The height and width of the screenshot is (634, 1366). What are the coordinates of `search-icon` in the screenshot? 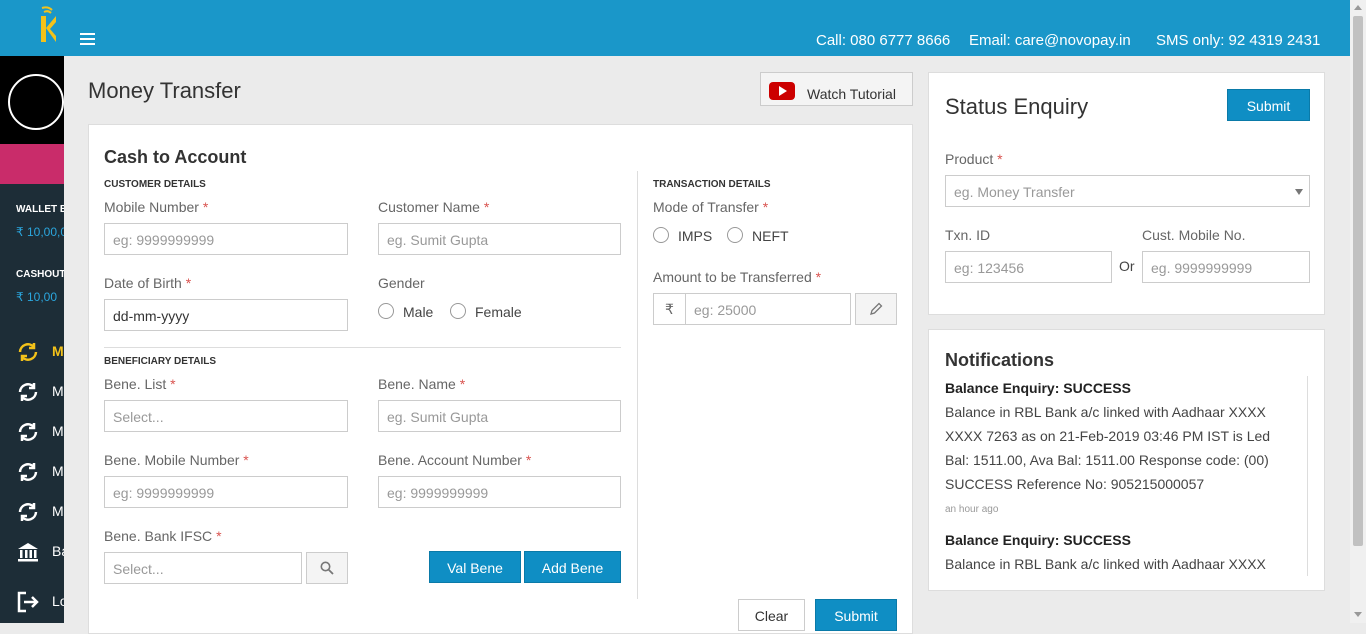 It's located at (327, 568).